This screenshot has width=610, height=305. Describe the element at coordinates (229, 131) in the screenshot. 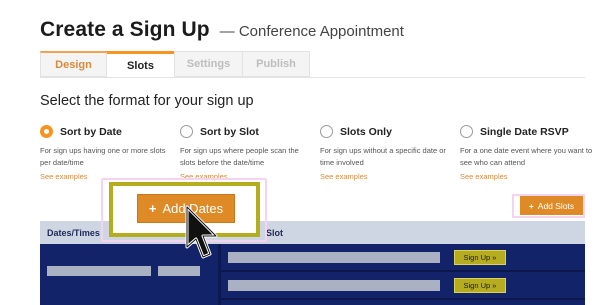

I see `option-label: Sort by Slot` at that location.